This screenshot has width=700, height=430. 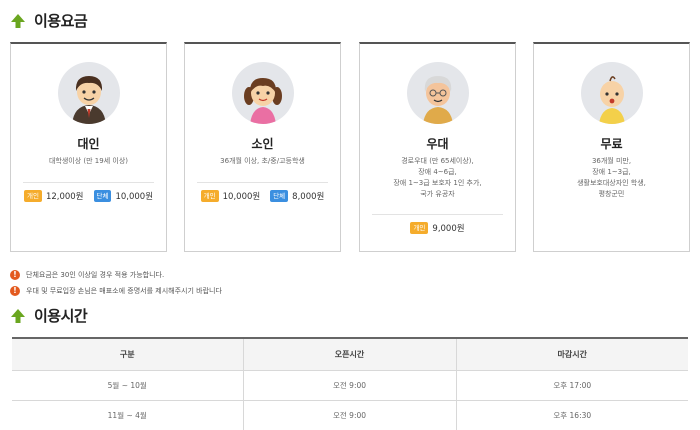 What do you see at coordinates (437, 183) in the screenshot?
I see `card-desc-line: 장애 1~3급 보호자 1인 추가,` at bounding box center [437, 183].